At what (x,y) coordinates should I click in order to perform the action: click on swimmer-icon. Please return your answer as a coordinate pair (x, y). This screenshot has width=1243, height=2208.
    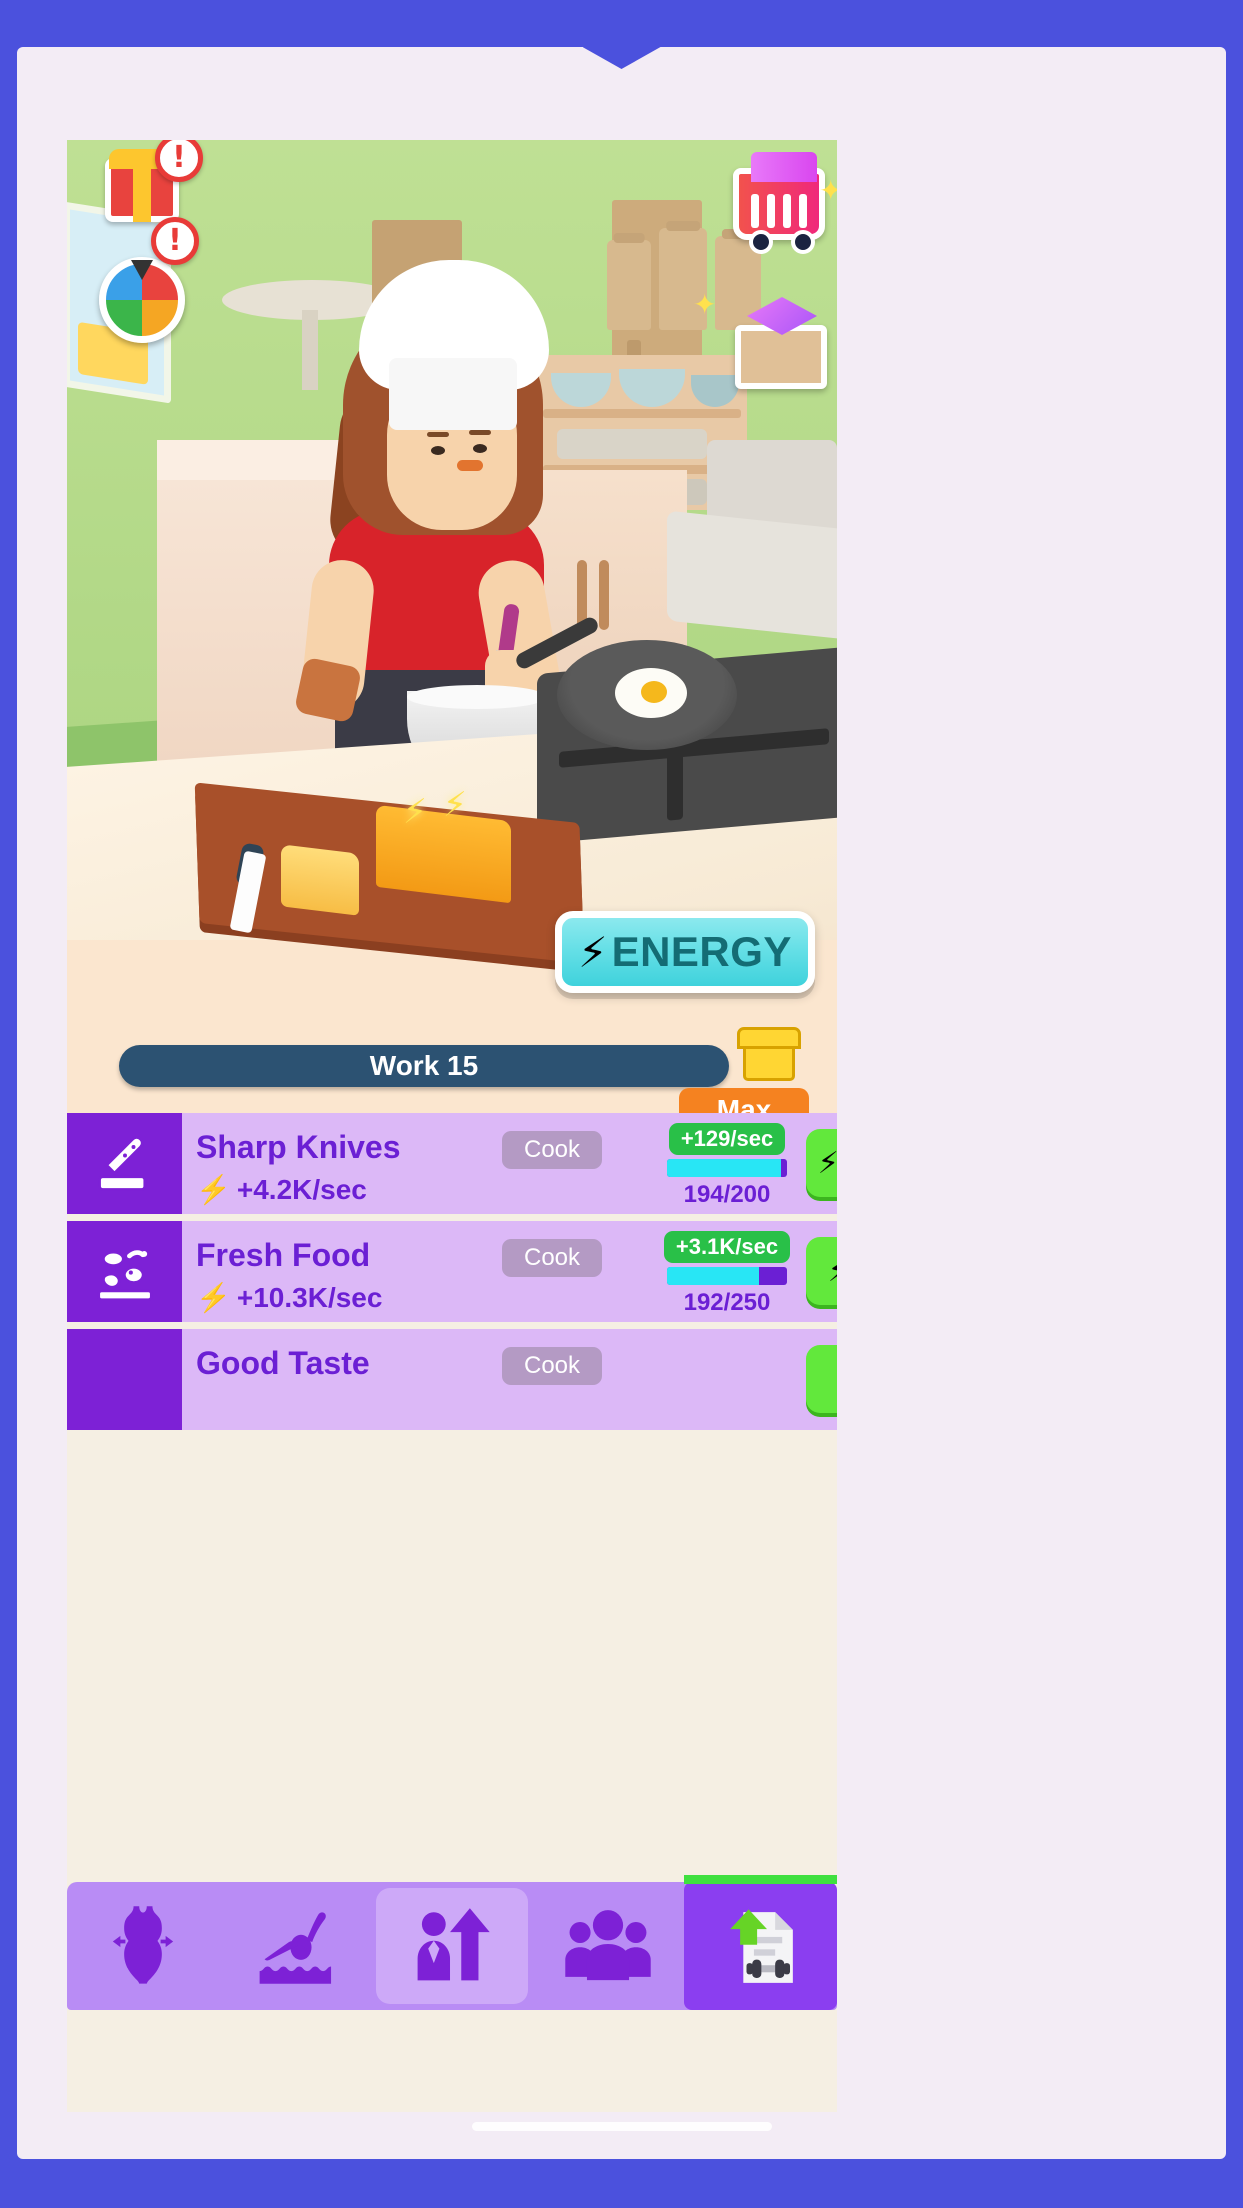
    Looking at the image, I should click on (296, 1946).